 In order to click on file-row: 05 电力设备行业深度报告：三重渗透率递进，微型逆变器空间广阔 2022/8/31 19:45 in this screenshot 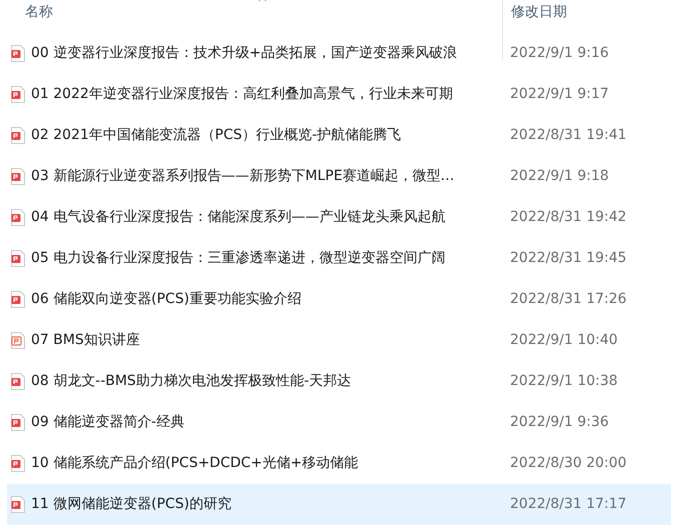, I will do `click(339, 258)`.